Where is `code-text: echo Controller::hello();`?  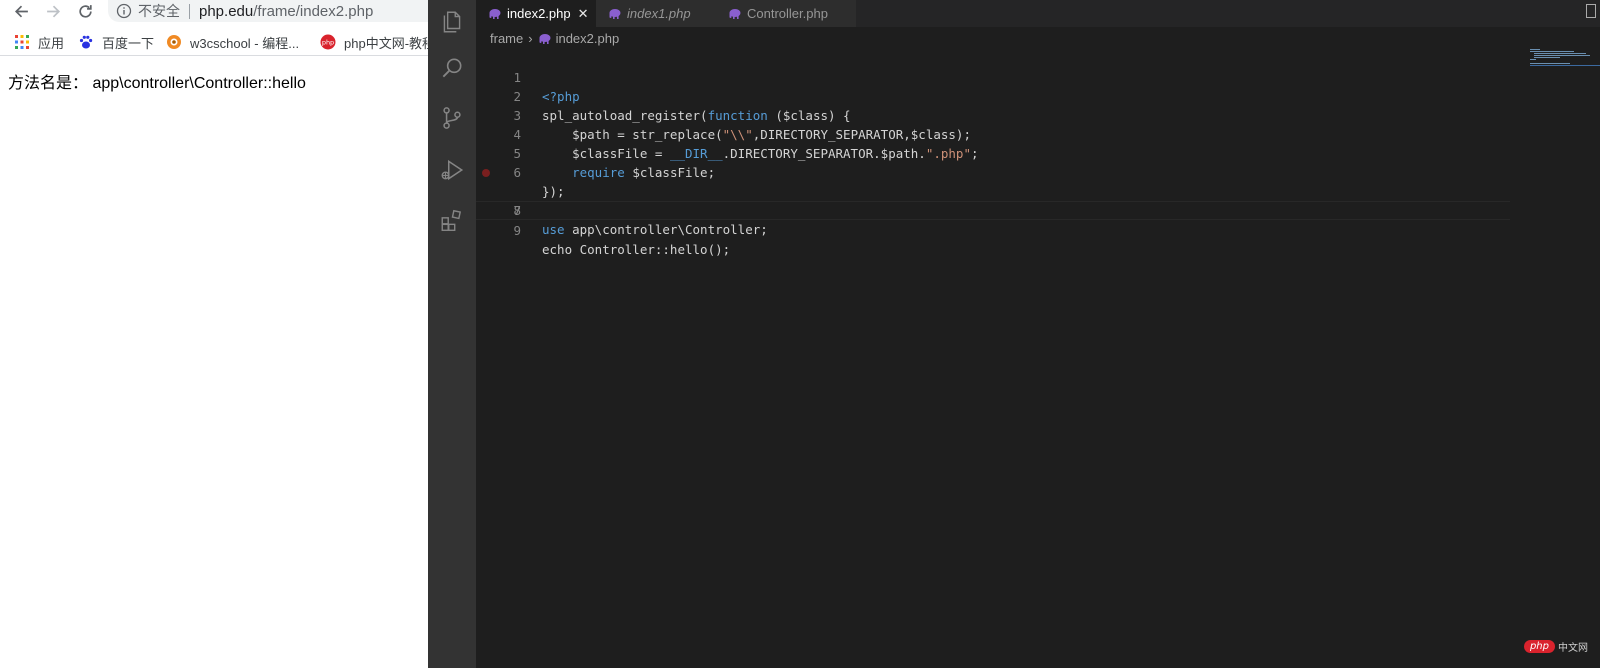 code-text: echo Controller::hello(); is located at coordinates (636, 249).